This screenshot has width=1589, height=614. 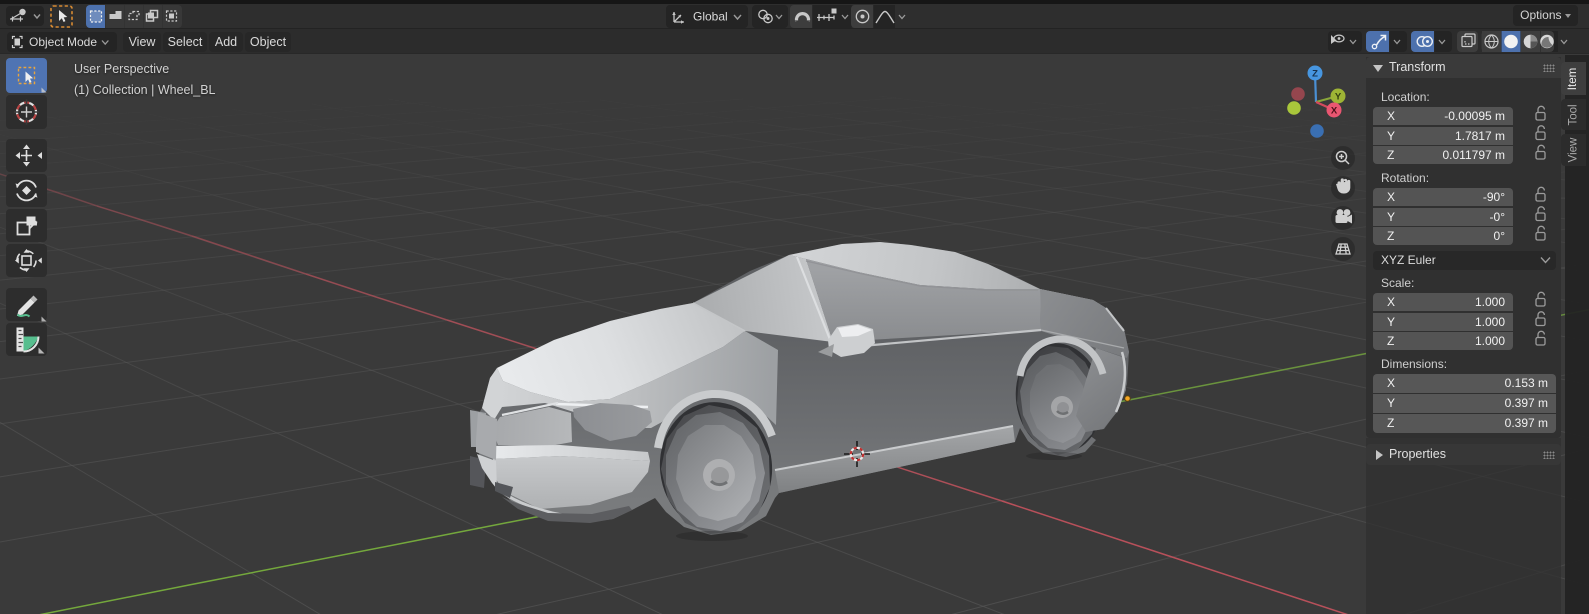 What do you see at coordinates (710, 17) in the screenshot?
I see `svg-text: Global` at bounding box center [710, 17].